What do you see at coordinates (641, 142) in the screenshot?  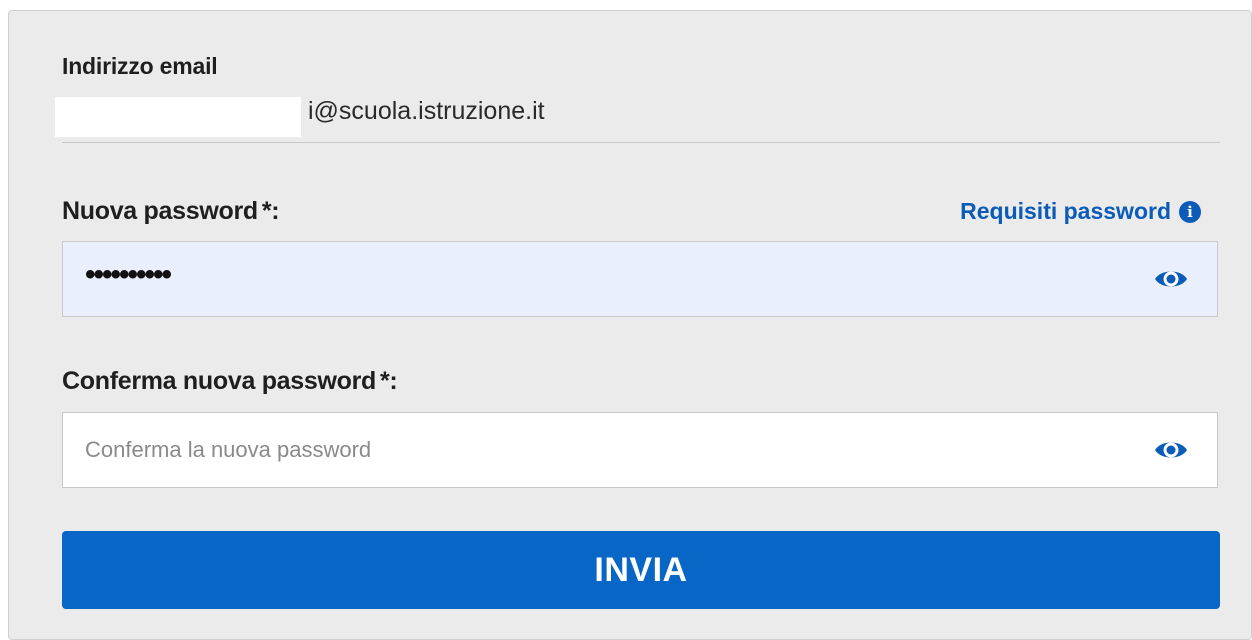 I see `divider` at bounding box center [641, 142].